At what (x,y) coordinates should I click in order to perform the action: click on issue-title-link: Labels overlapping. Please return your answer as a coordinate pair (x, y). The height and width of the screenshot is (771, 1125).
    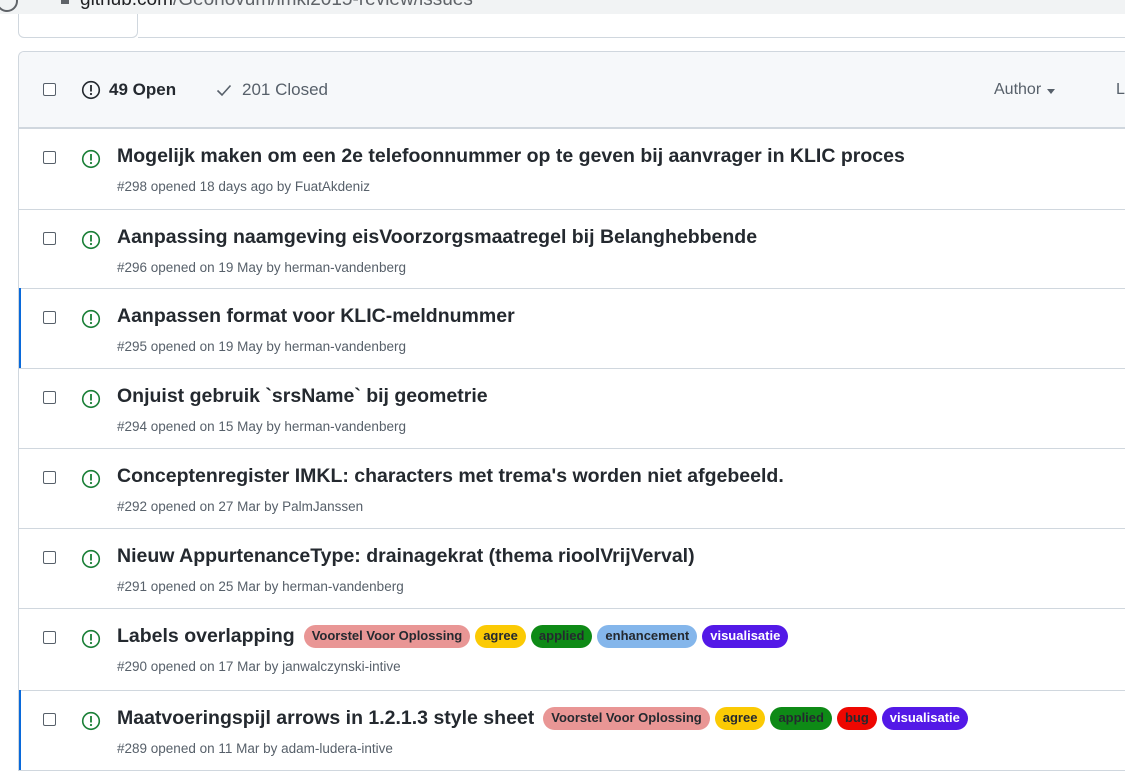
    Looking at the image, I should click on (206, 636).